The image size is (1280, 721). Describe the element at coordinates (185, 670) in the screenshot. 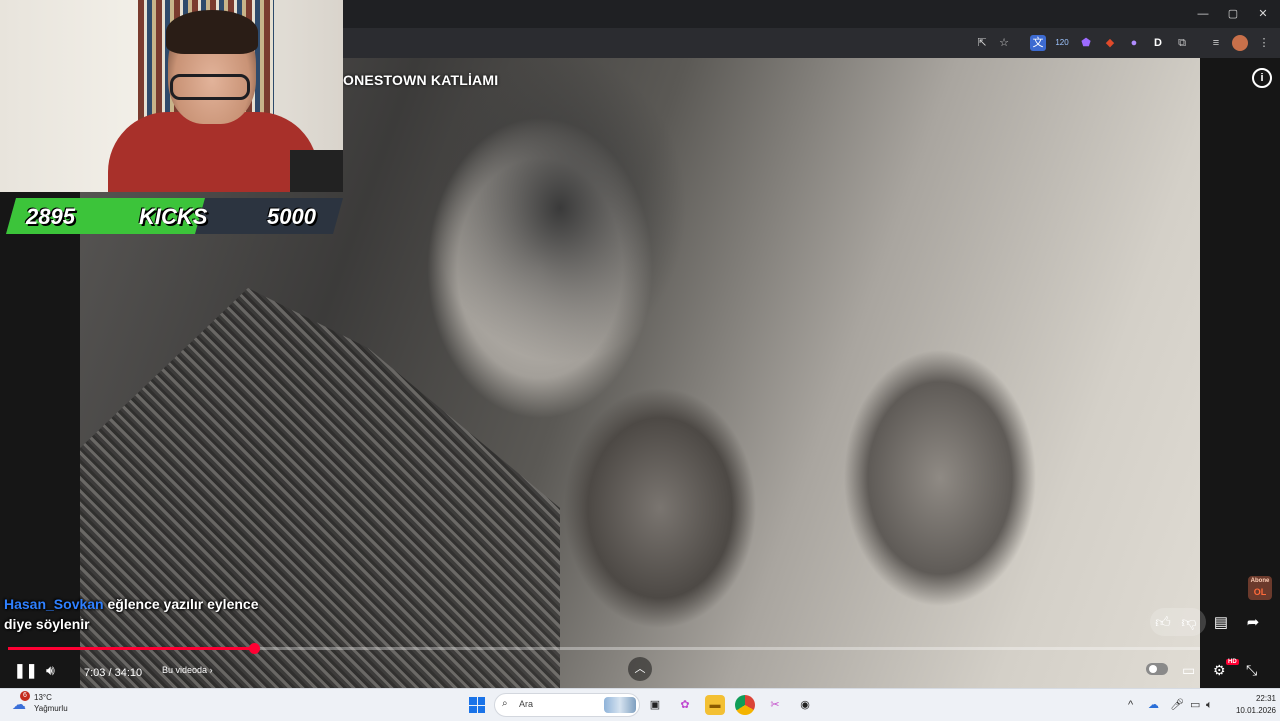

I see `chapter-label: Bu videoda` at that location.